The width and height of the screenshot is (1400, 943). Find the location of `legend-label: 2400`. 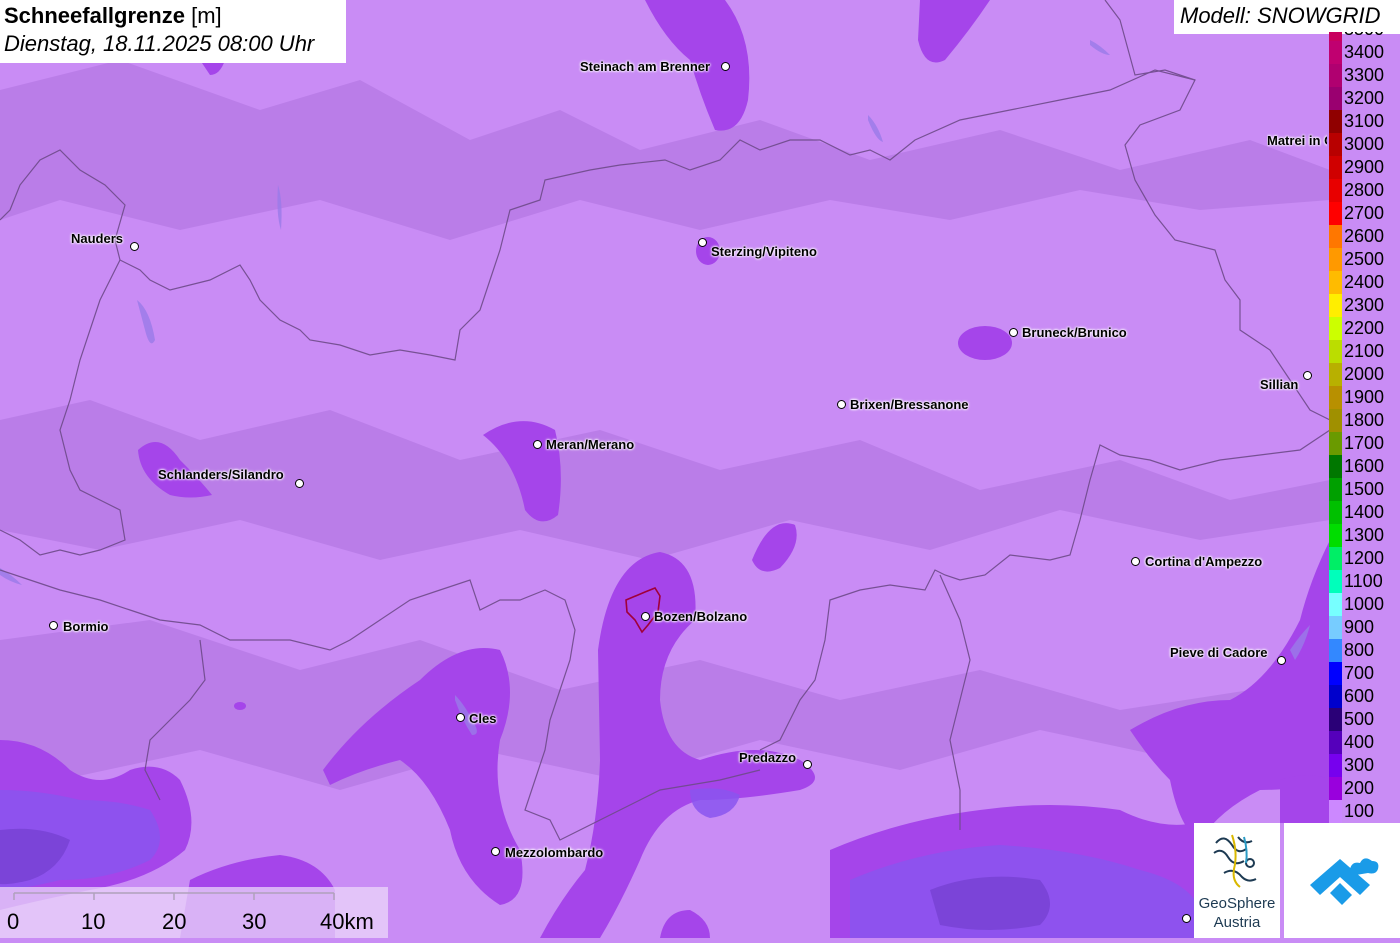

legend-label: 2400 is located at coordinates (1364, 282).